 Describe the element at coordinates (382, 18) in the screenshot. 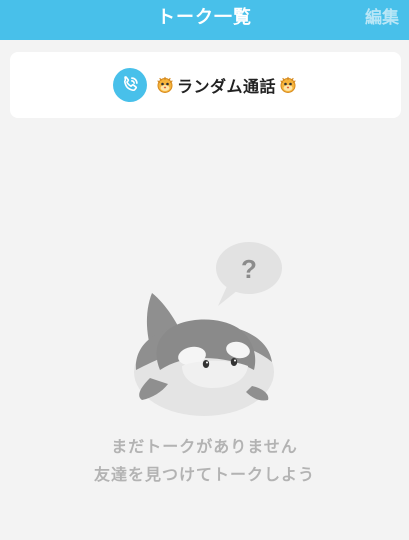

I see `edit-button: 編集` at that location.